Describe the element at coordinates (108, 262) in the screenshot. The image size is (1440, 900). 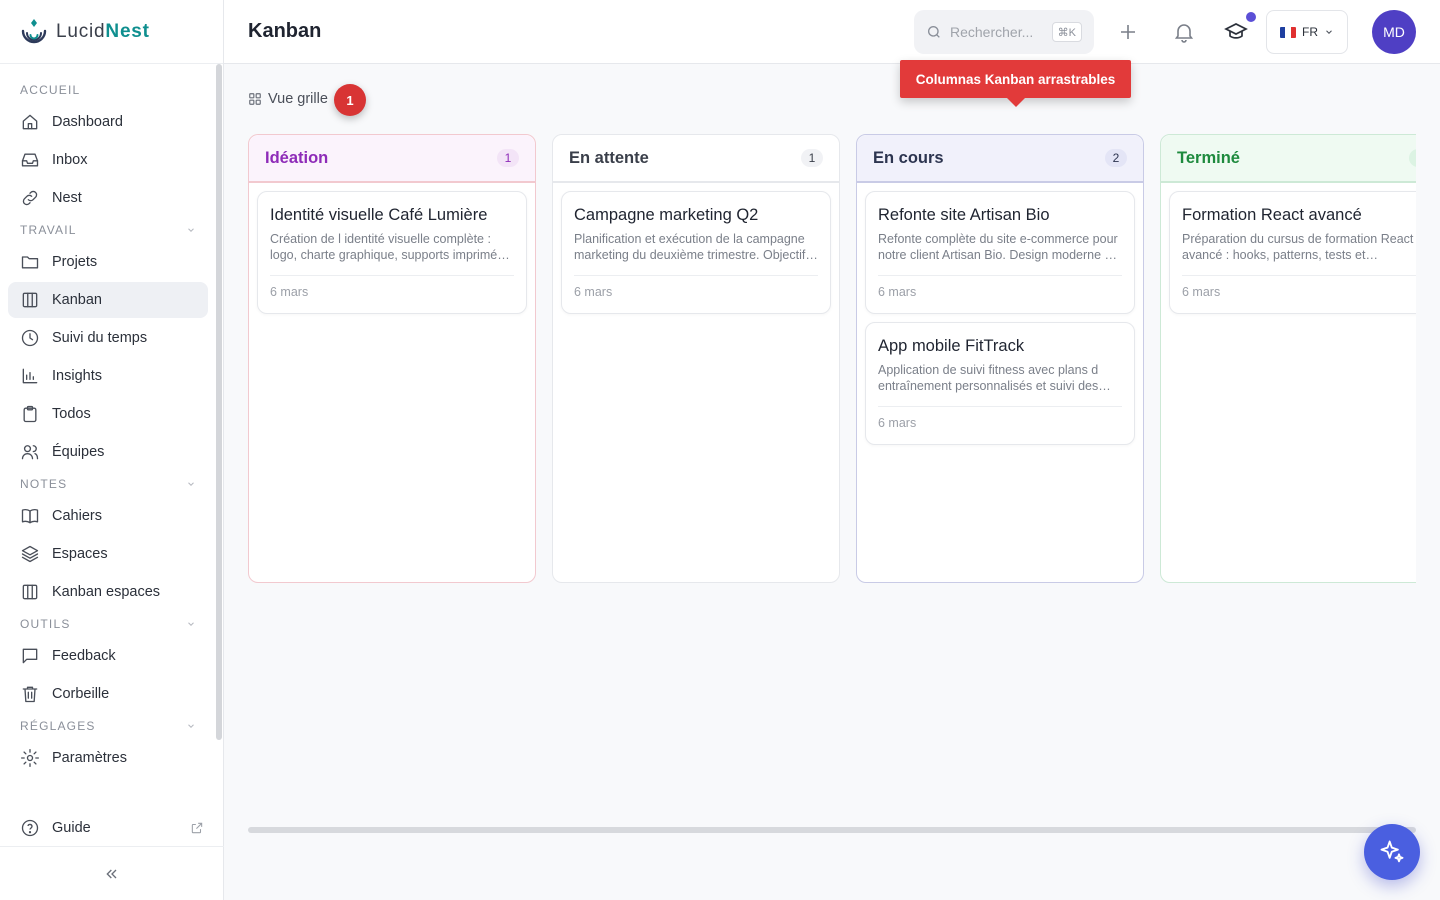
I see `sidebar-item-projets: Projets` at that location.